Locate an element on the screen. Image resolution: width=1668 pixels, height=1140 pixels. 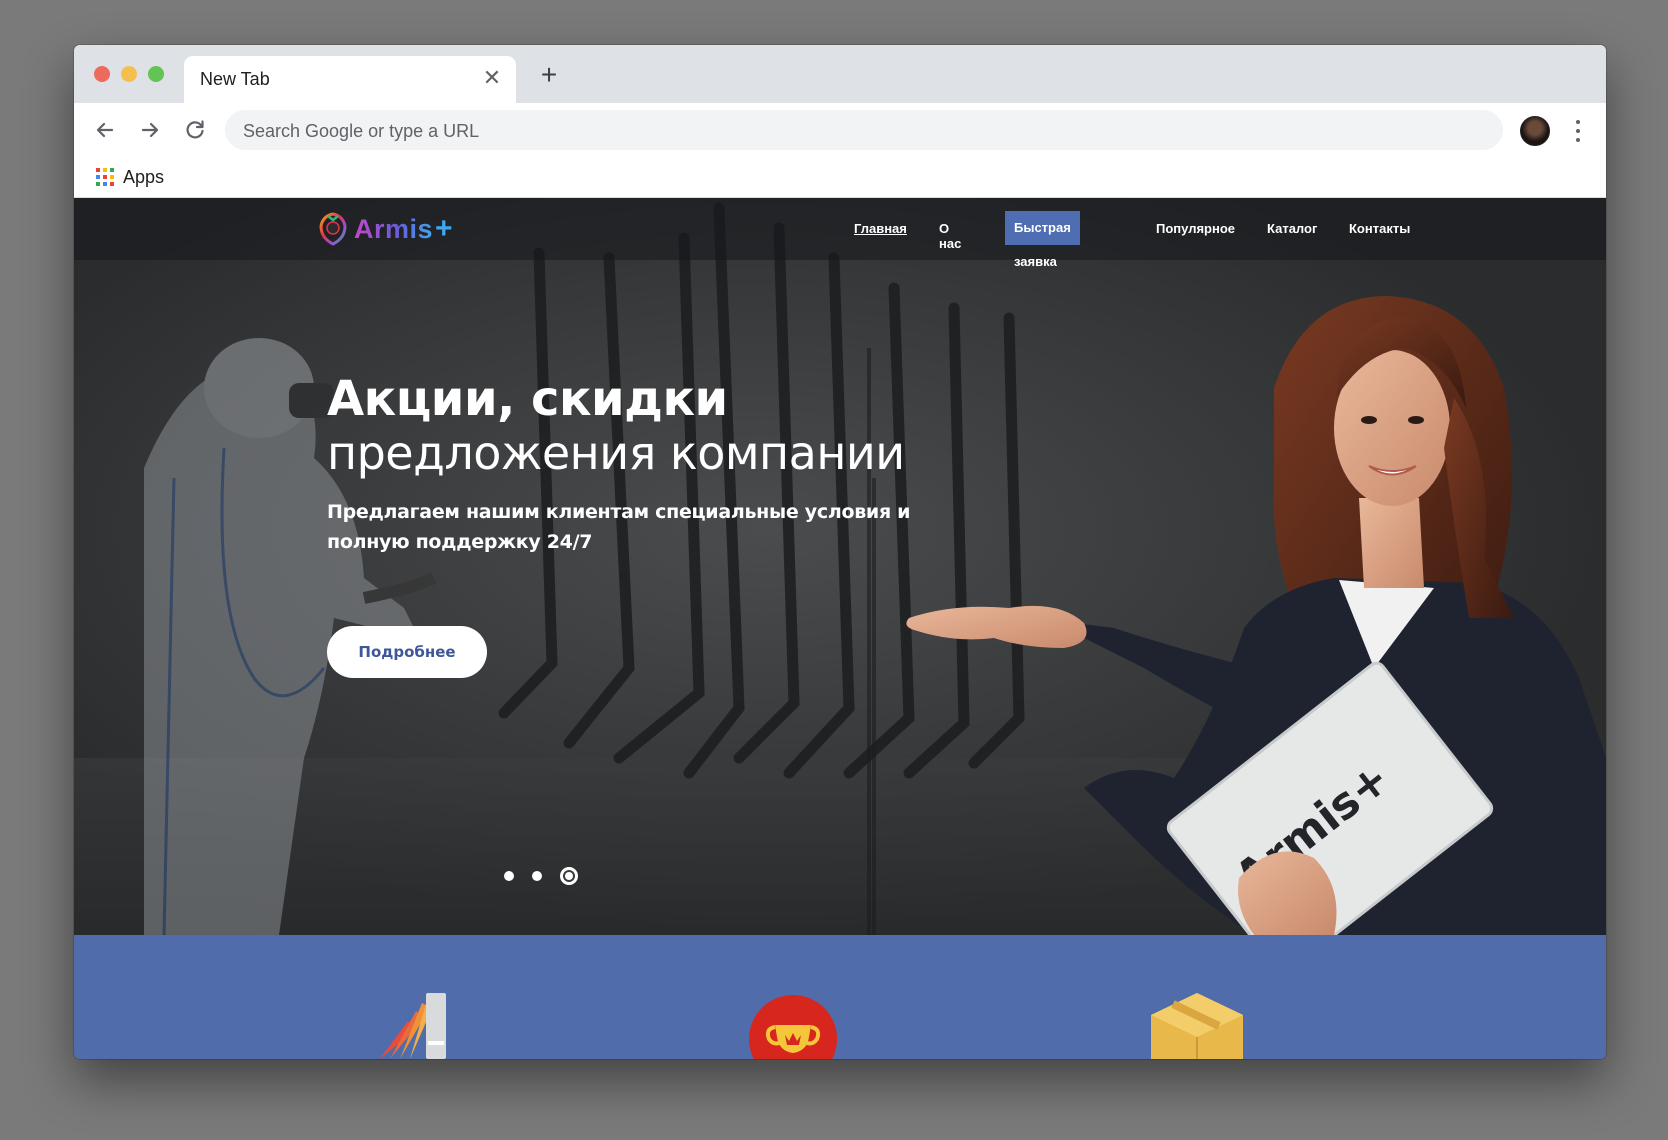
maximize-window-button is located at coordinates (156, 74).